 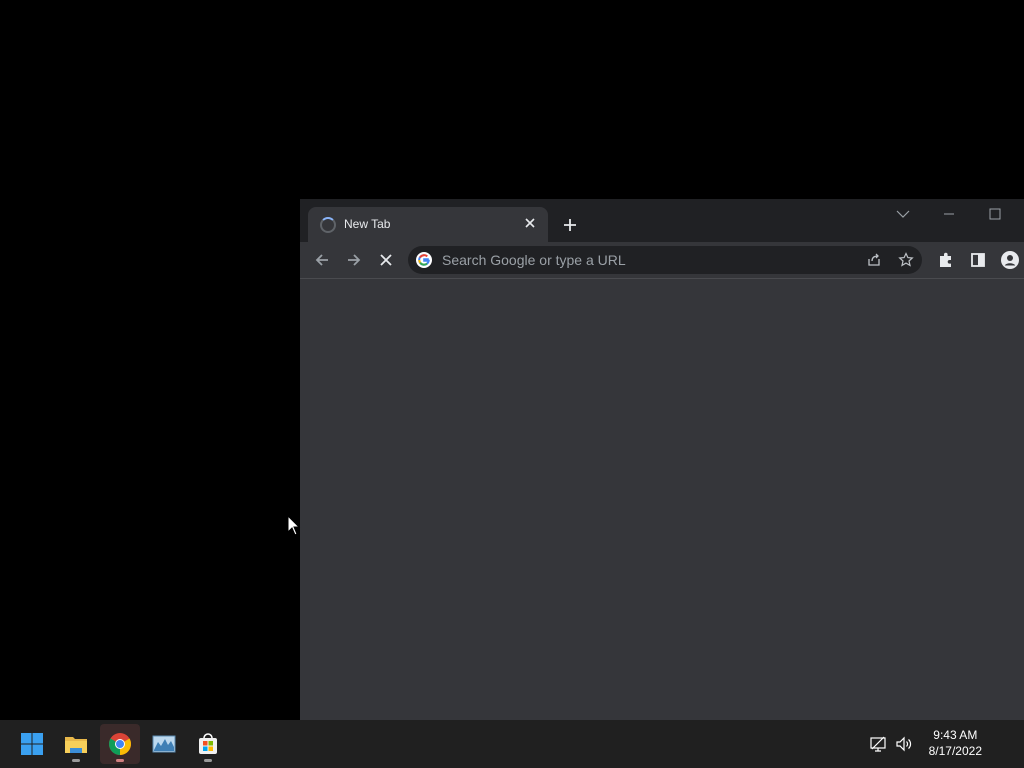 What do you see at coordinates (512, 744) in the screenshot?
I see `taskbar: 9:43 AM 8/17/2022` at bounding box center [512, 744].